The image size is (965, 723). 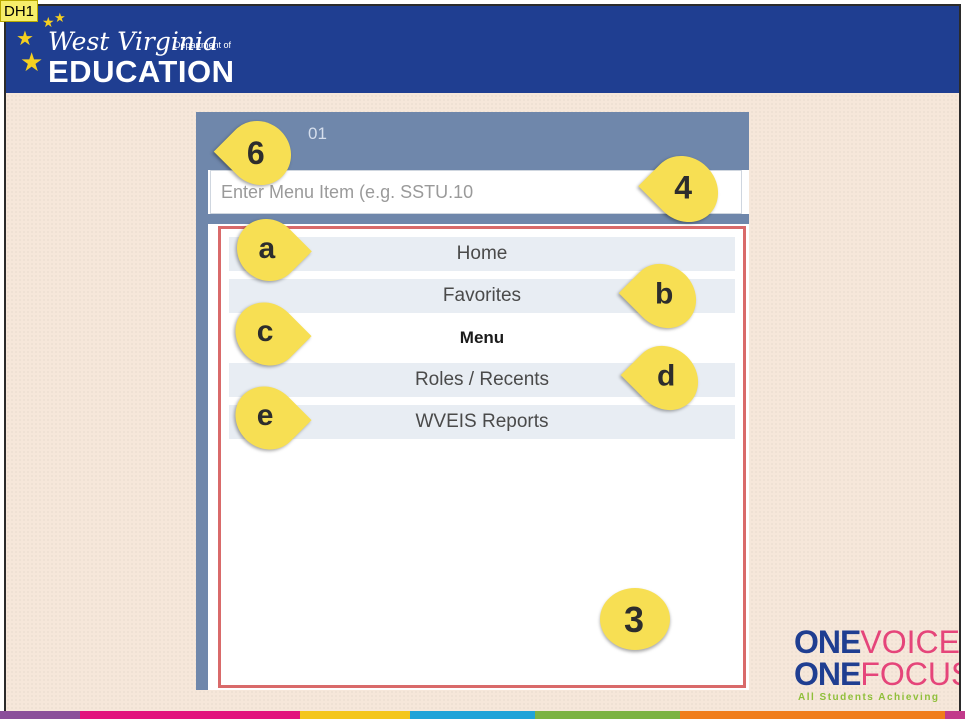 What do you see at coordinates (19, 11) in the screenshot?
I see `comment-marker: DH1` at bounding box center [19, 11].